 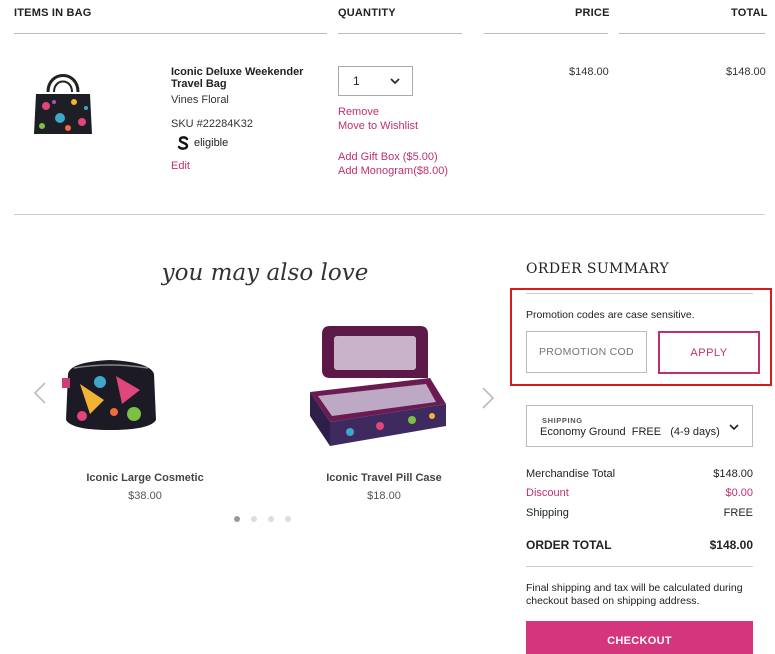 I want to click on quantity-select: 1, so click(x=375, y=81).